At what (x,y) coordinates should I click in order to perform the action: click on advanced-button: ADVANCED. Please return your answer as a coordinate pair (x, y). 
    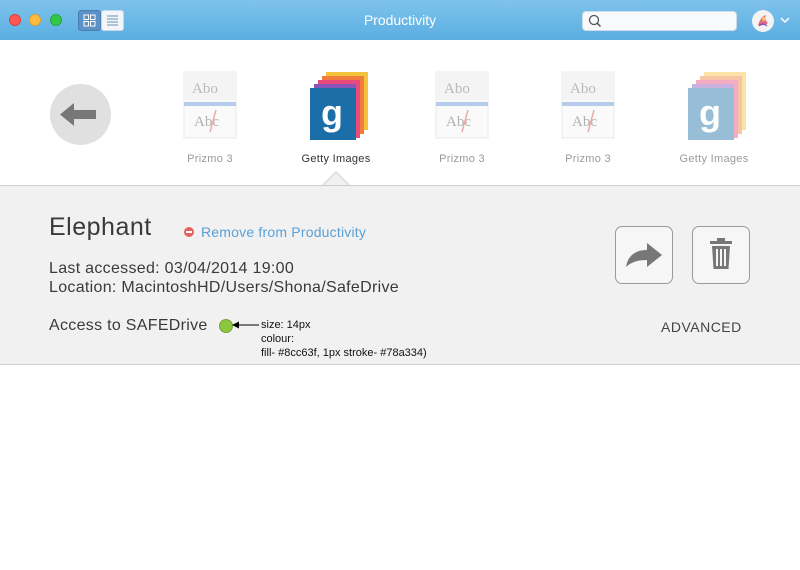
    Looking at the image, I should click on (701, 327).